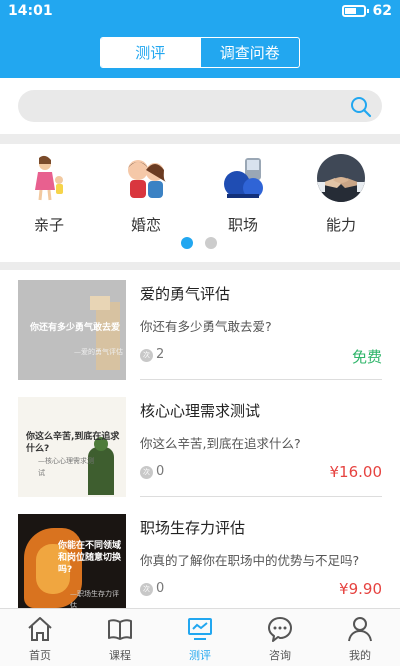 The height and width of the screenshot is (666, 400). What do you see at coordinates (355, 11) in the screenshot?
I see `battery-icon` at bounding box center [355, 11].